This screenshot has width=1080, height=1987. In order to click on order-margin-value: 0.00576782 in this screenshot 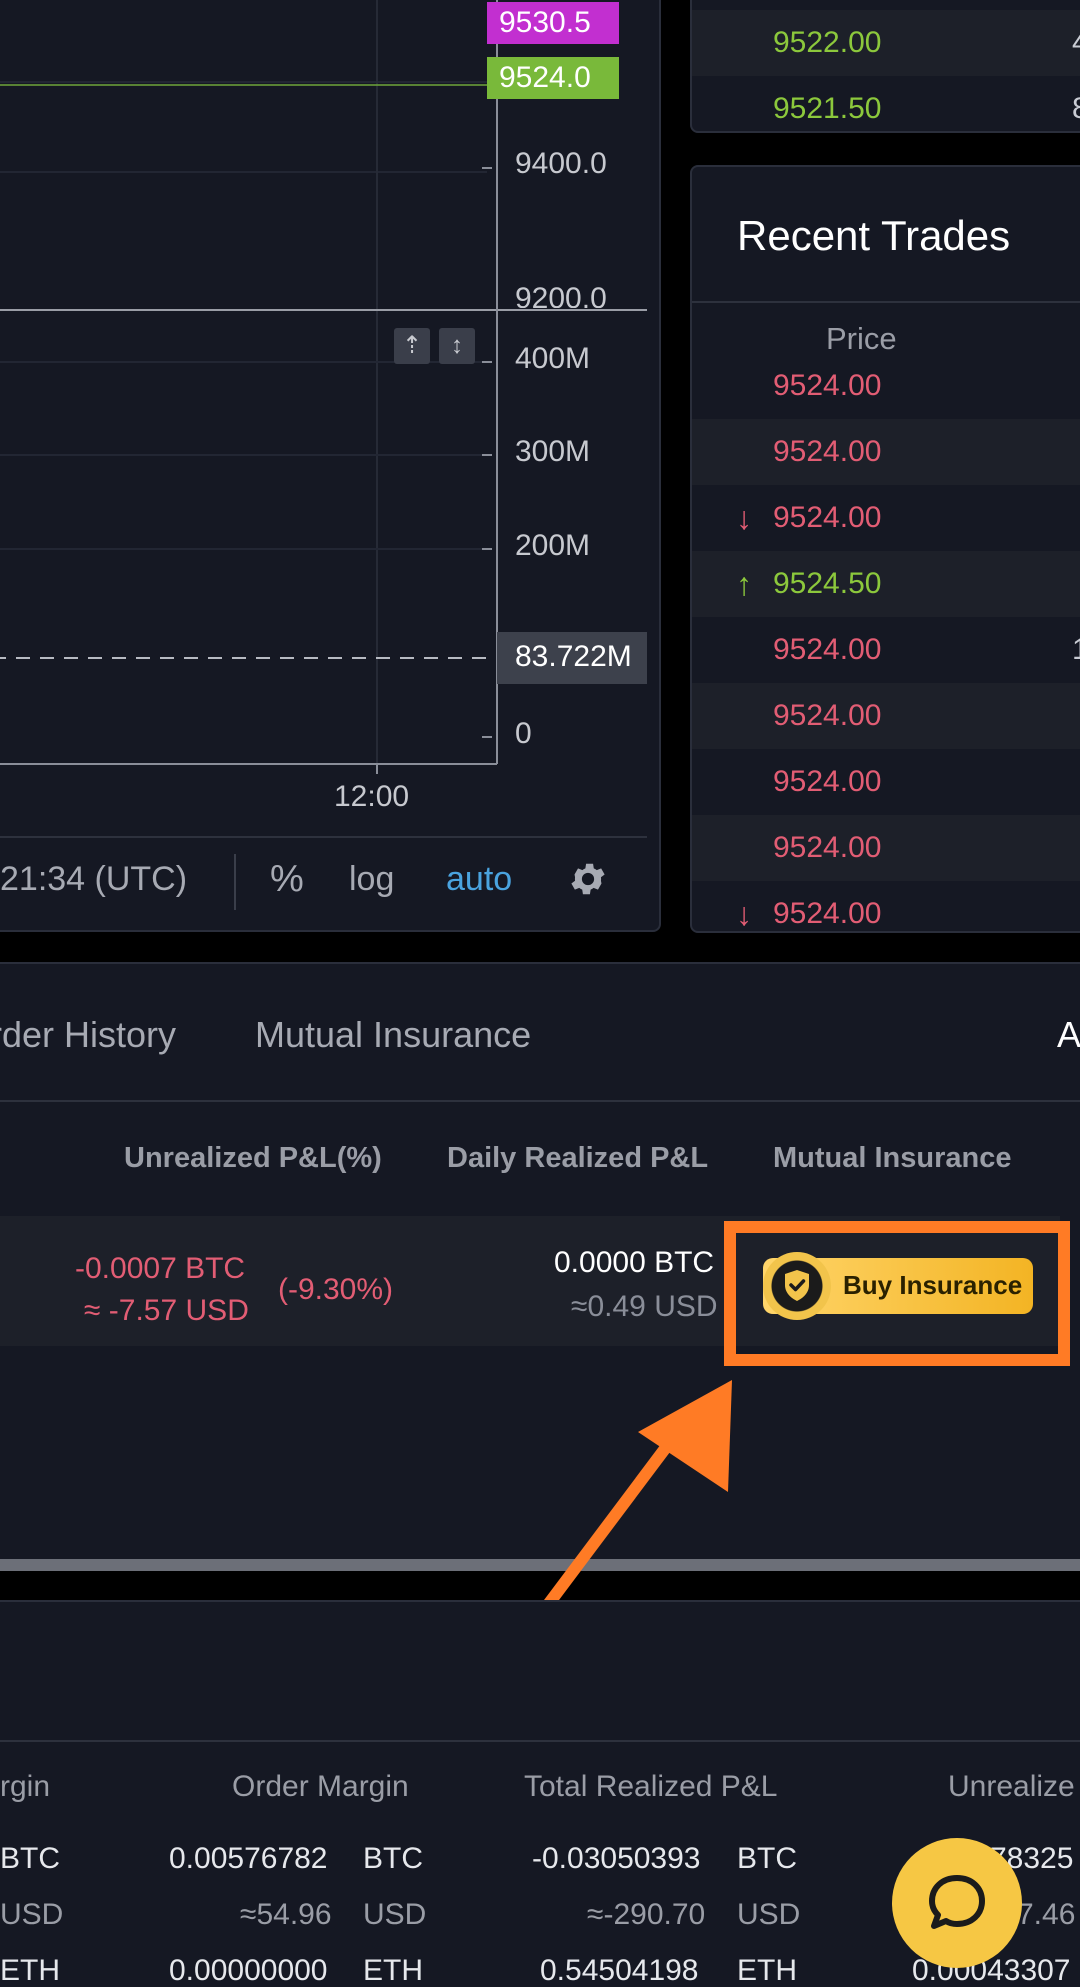, I will do `click(248, 1858)`.